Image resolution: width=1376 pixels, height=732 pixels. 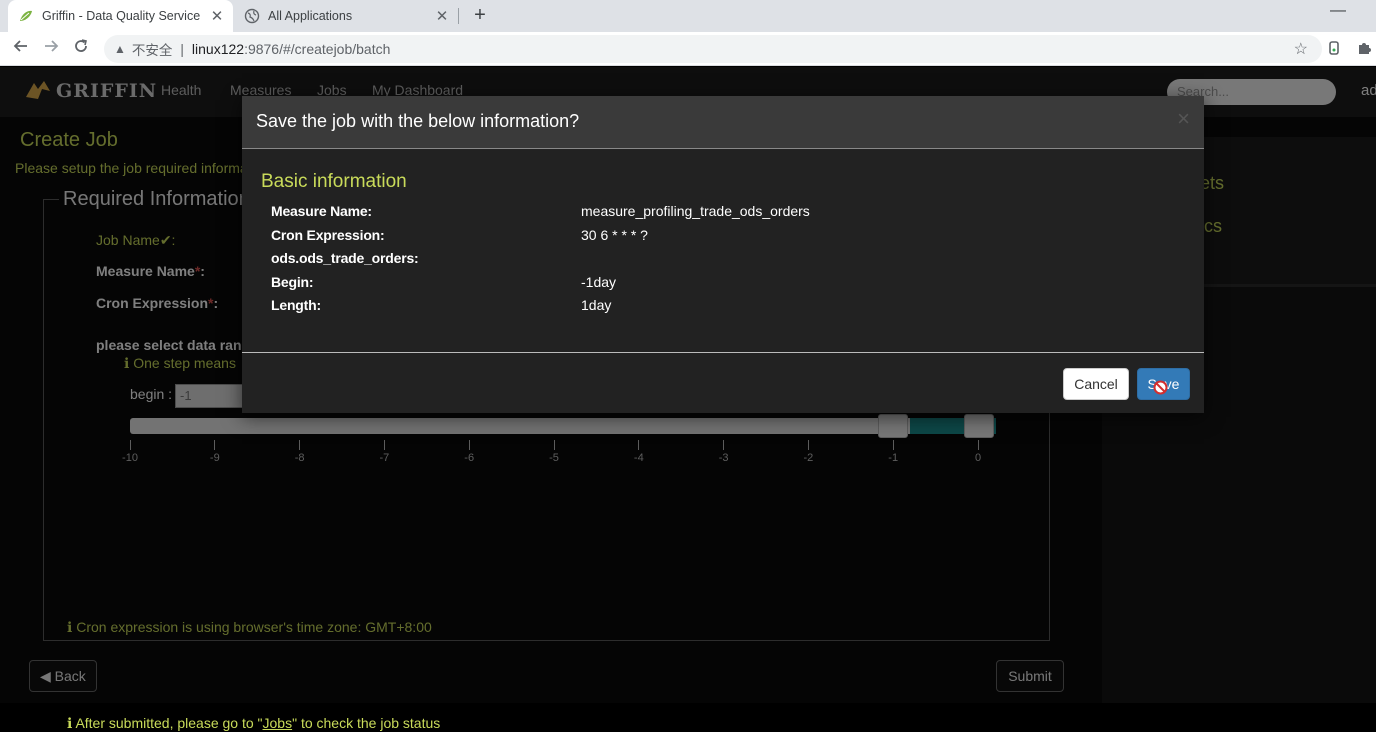 I want to click on info-key: Length:, so click(x=296, y=305).